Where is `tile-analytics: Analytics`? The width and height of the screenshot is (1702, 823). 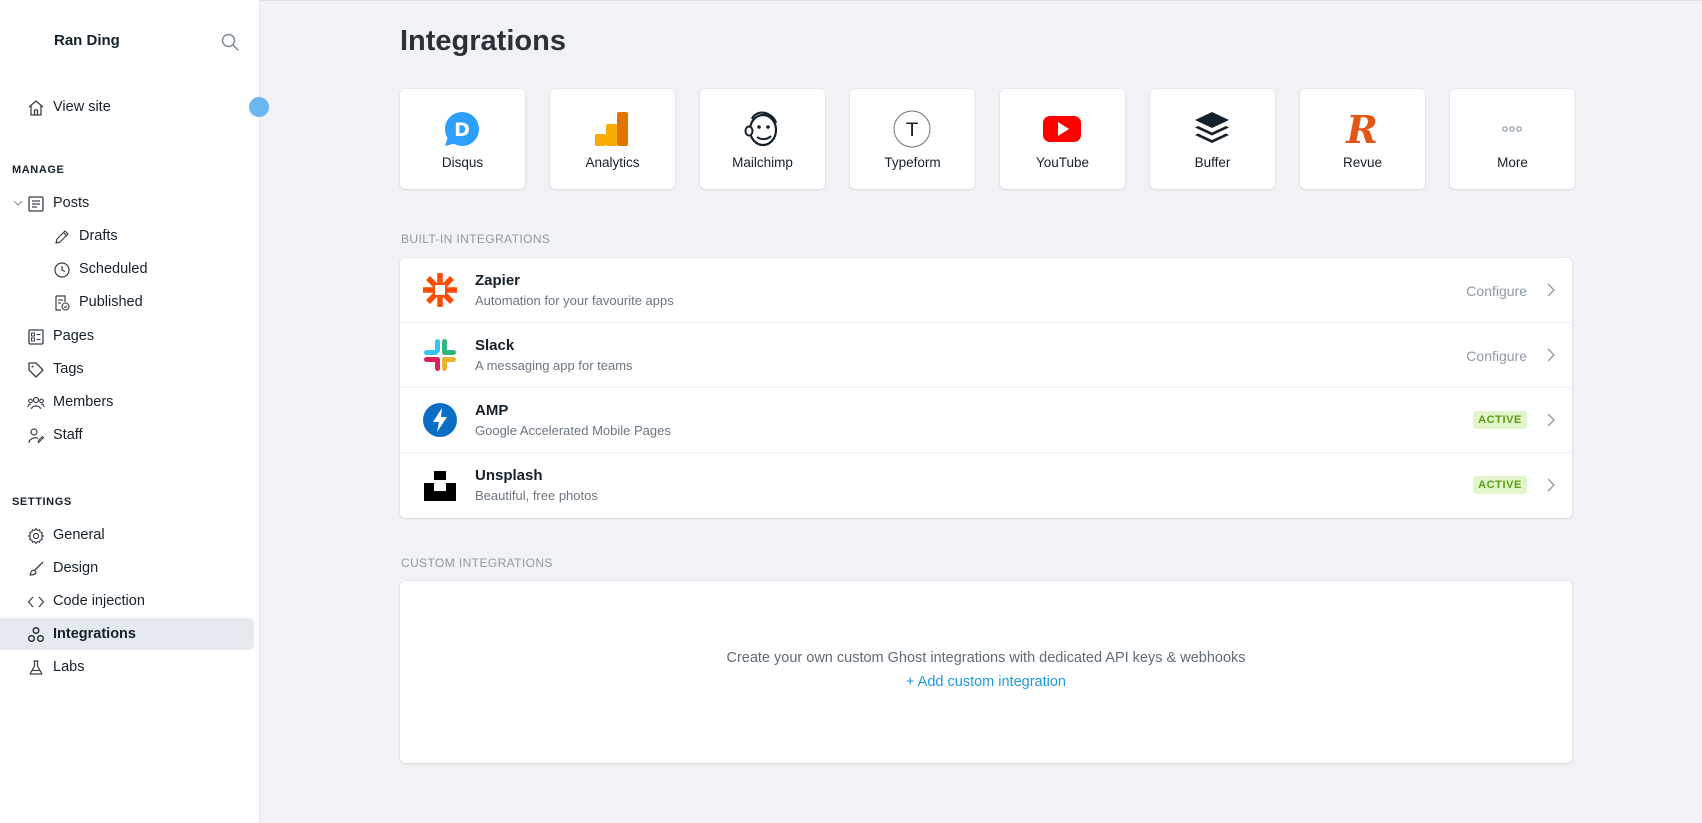 tile-analytics: Analytics is located at coordinates (612, 139).